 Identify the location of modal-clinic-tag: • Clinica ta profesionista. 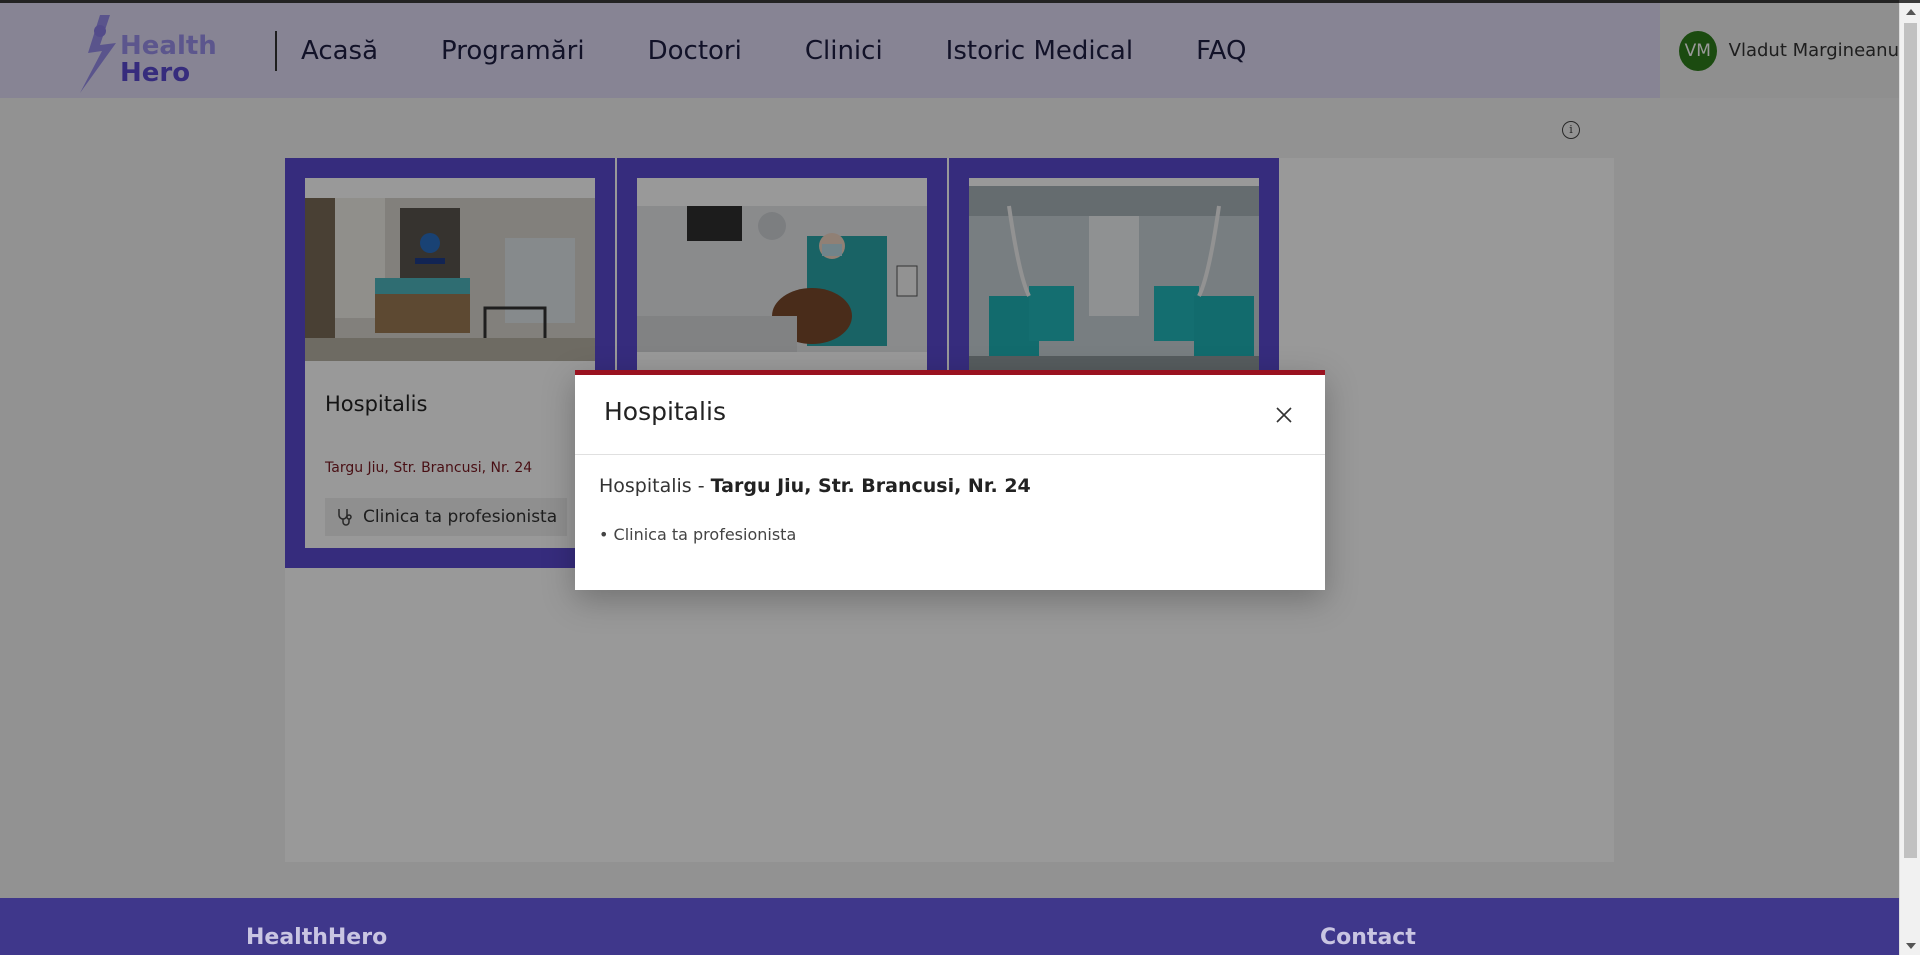
(698, 534).